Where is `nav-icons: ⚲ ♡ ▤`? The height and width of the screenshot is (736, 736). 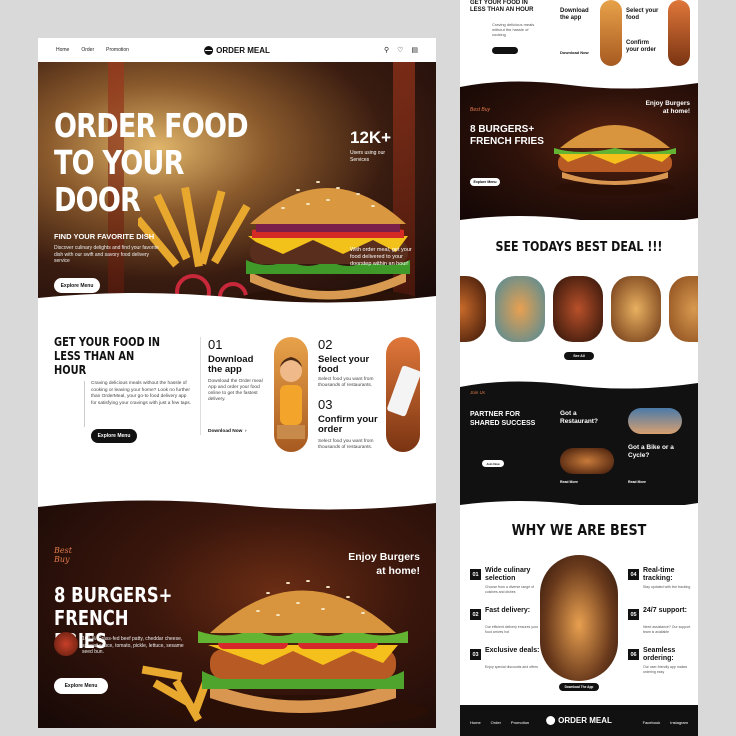 nav-icons: ⚲ ♡ ▤ is located at coordinates (401, 50).